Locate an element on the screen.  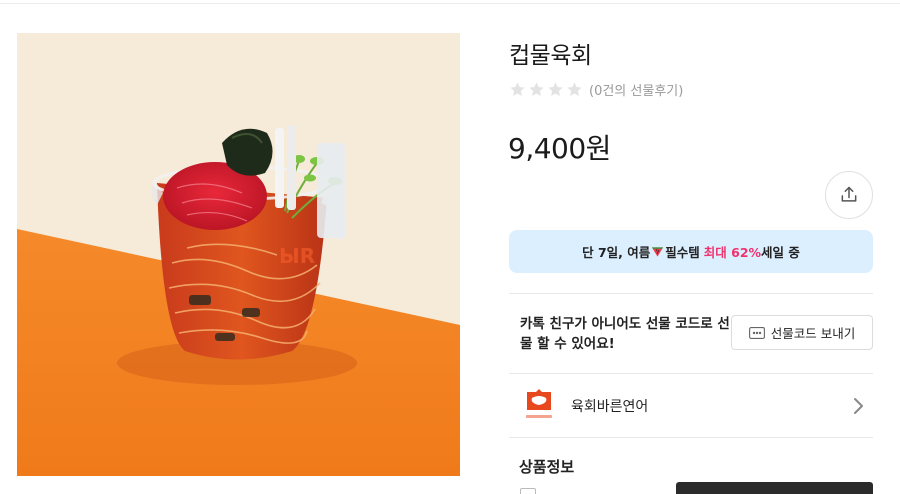
gift-code-icon is located at coordinates (756, 332).